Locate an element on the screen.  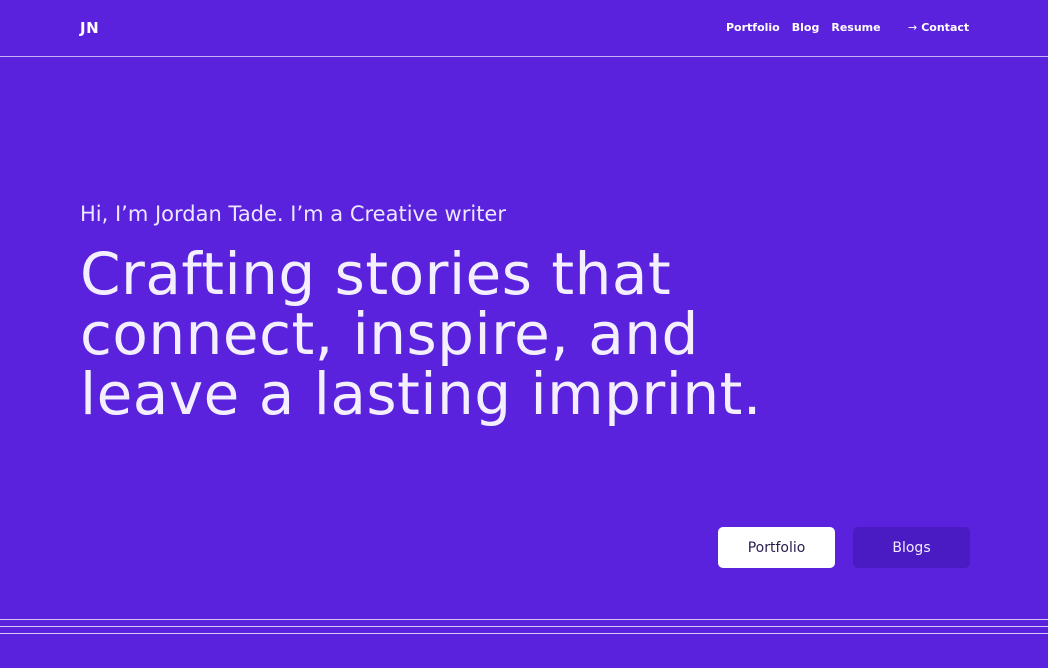
blogs-button: Blogs is located at coordinates (911, 547).